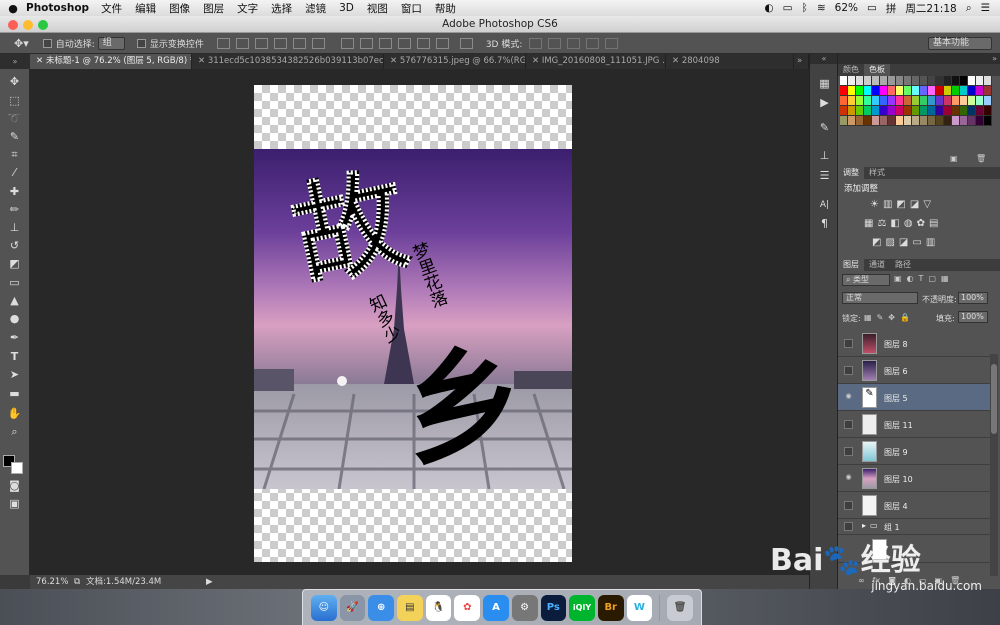  I want to click on menu-select: 选择, so click(281, 8).